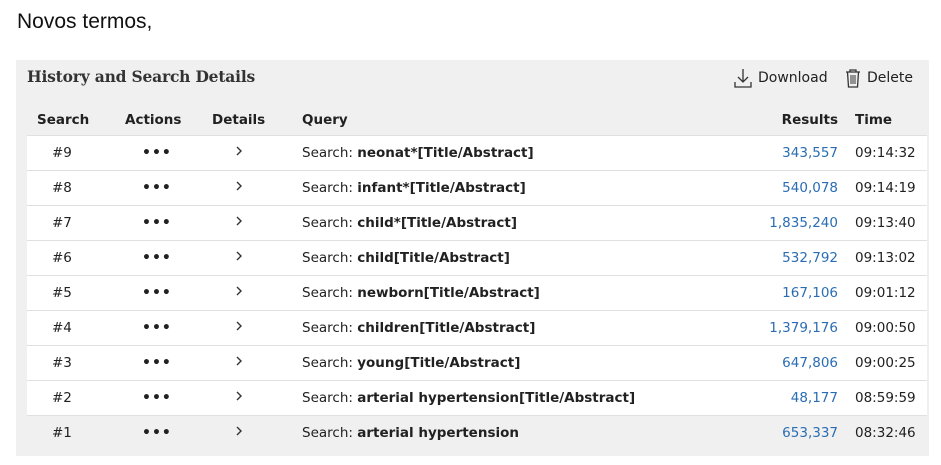 The height and width of the screenshot is (465, 941). Describe the element at coordinates (441, 188) in the screenshot. I see `query-term: infant*[Title/Abstract]` at that location.